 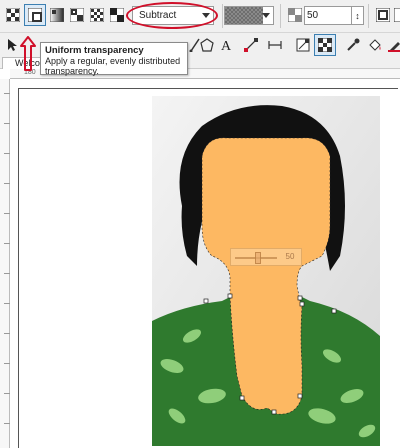 I want to click on tooltip-title: Uniform transparency, so click(x=94, y=50).